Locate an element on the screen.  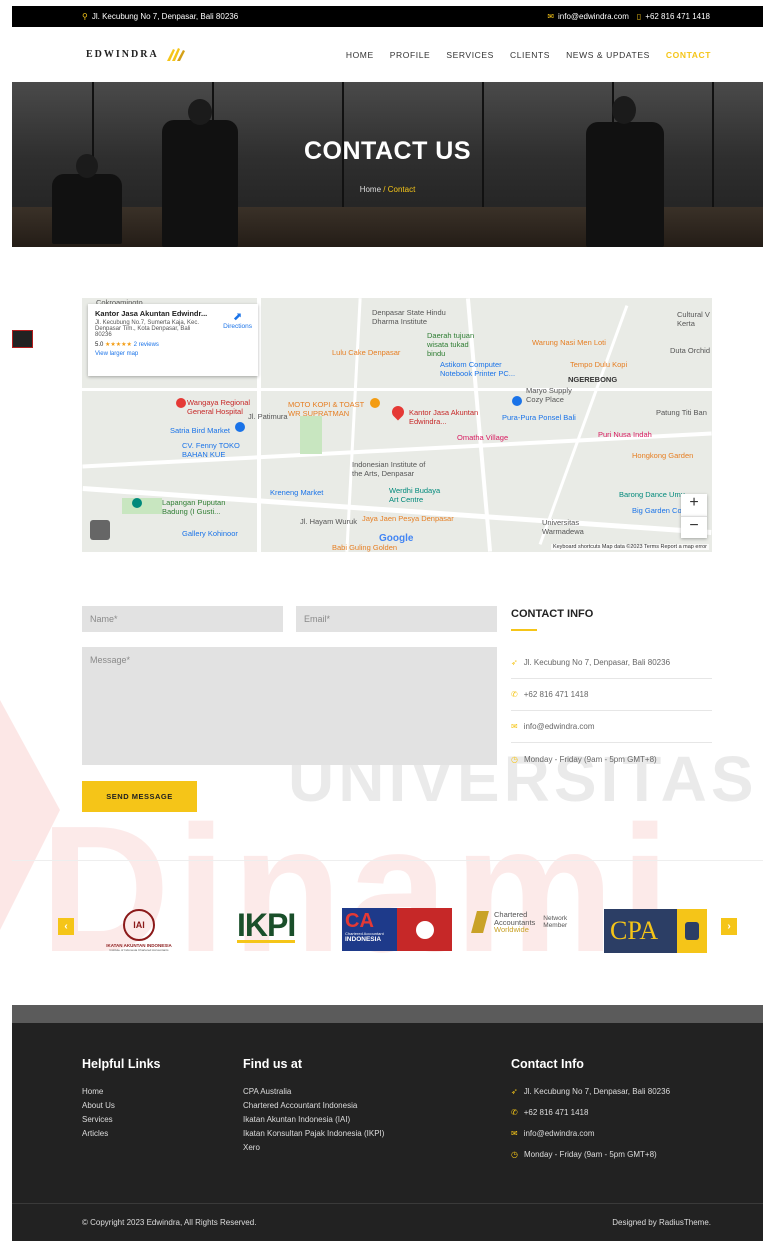
zoom-in-button: + is located at coordinates (694, 505).